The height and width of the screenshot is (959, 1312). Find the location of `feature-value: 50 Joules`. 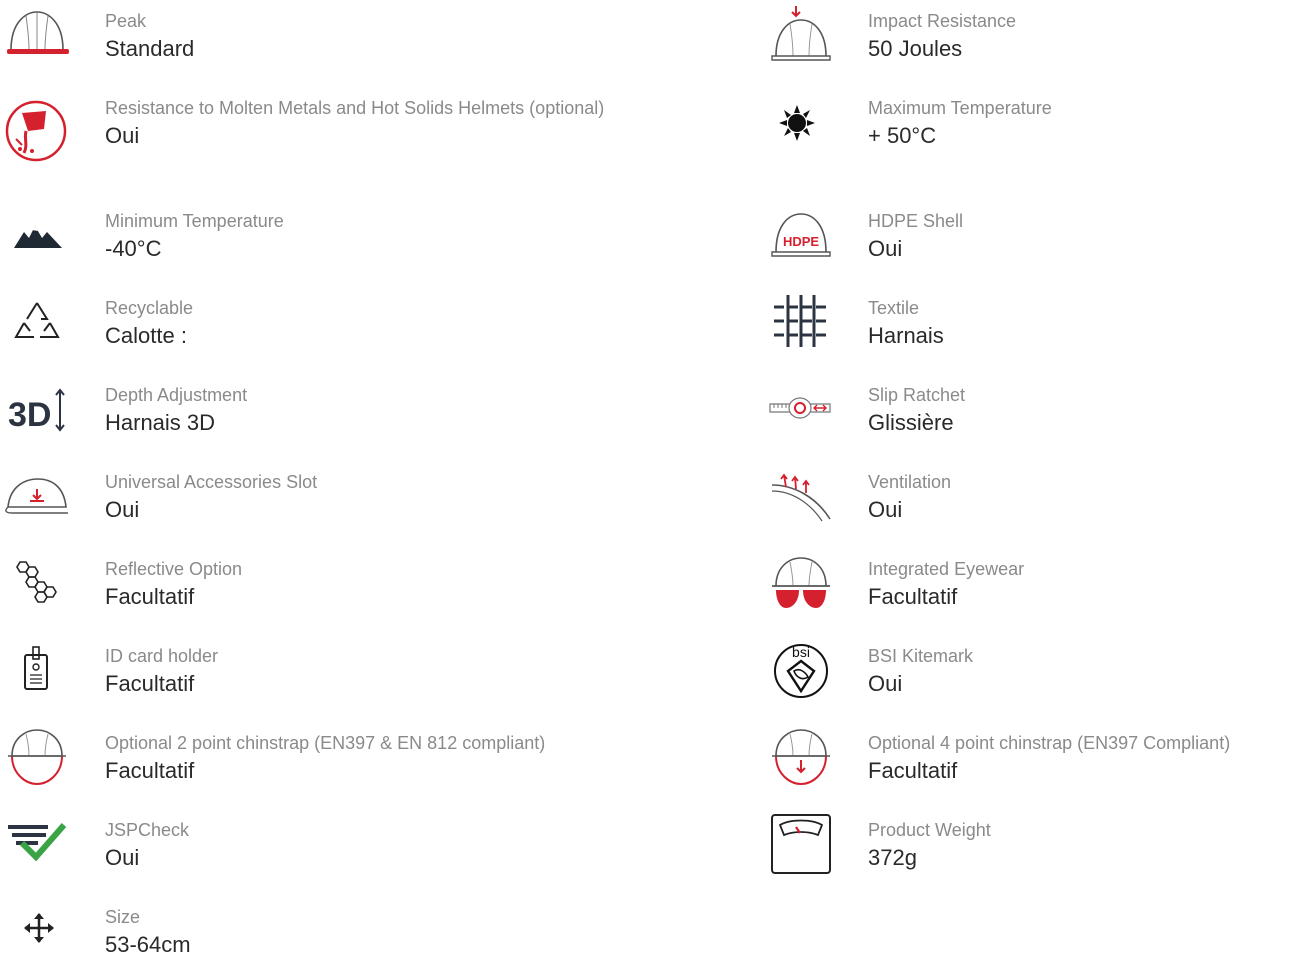

feature-value: 50 Joules is located at coordinates (915, 48).